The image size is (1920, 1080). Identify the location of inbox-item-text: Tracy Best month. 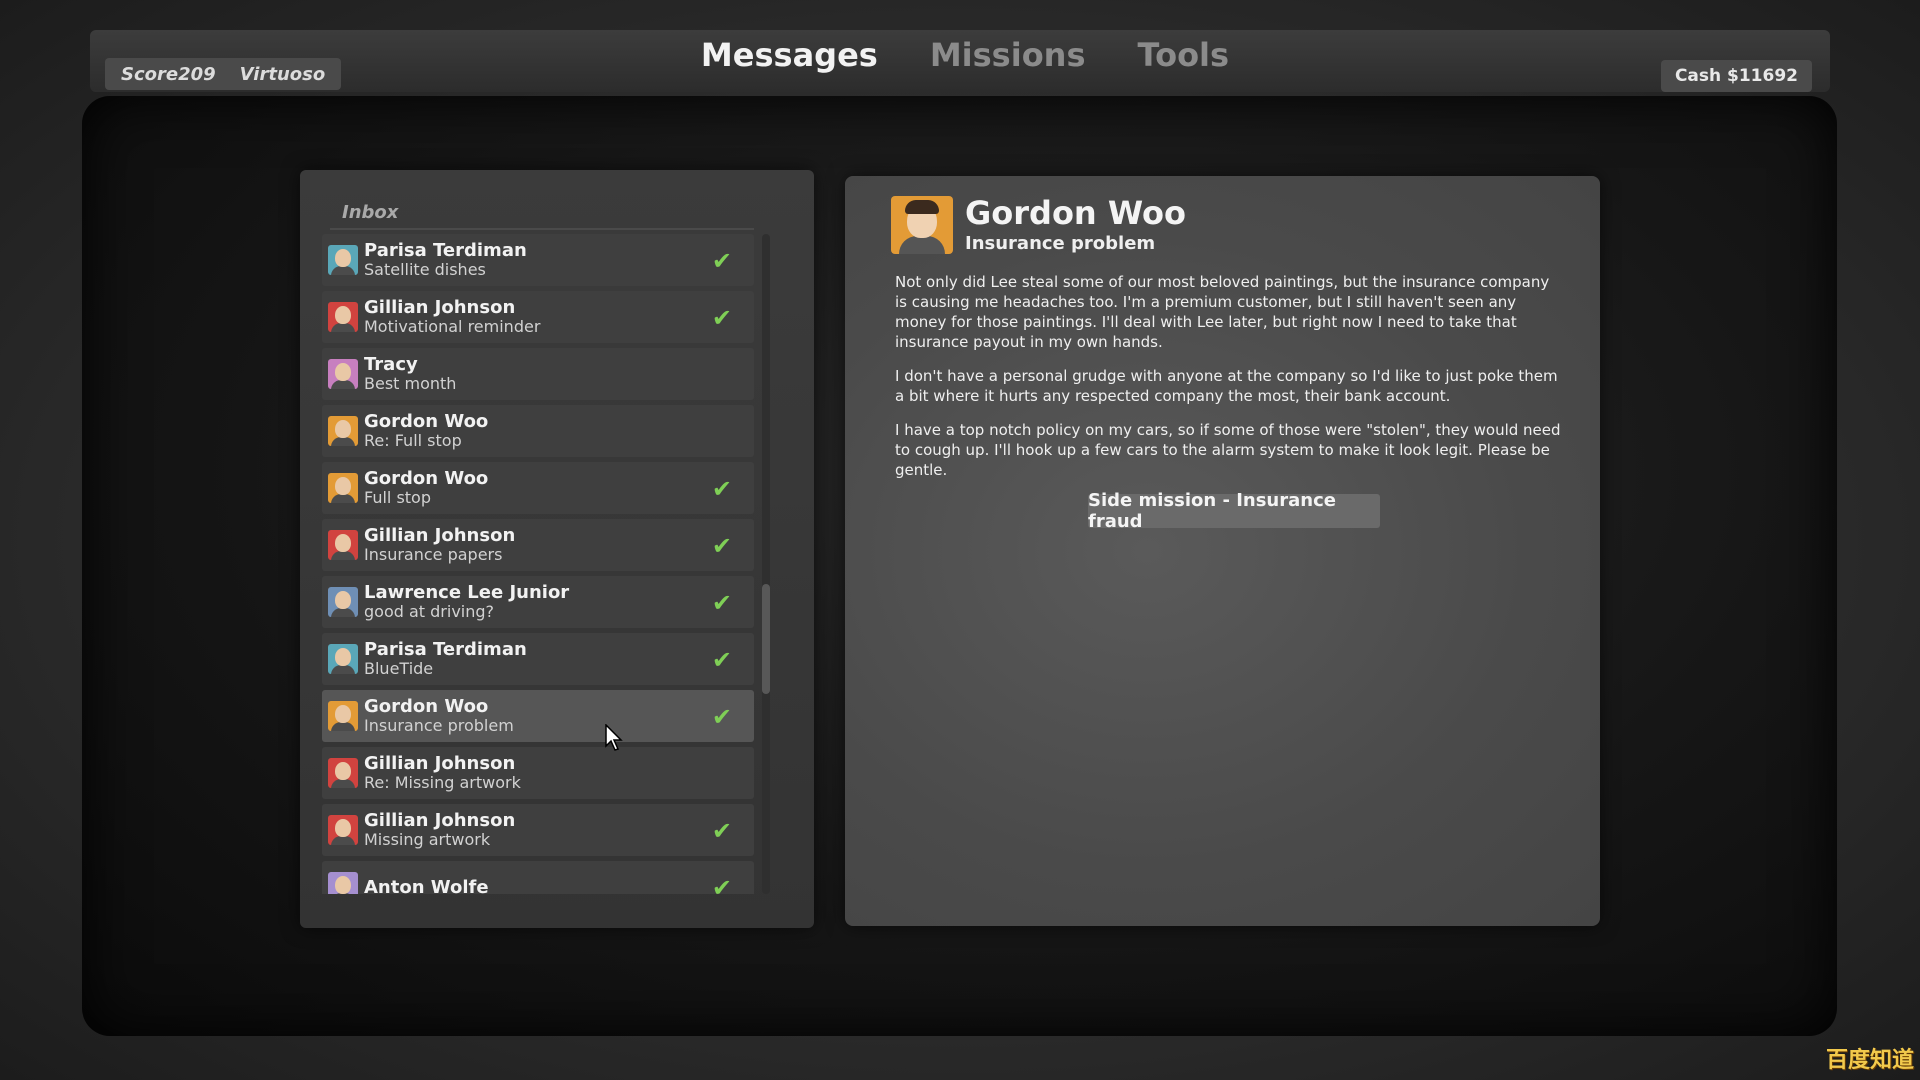
(410, 374).